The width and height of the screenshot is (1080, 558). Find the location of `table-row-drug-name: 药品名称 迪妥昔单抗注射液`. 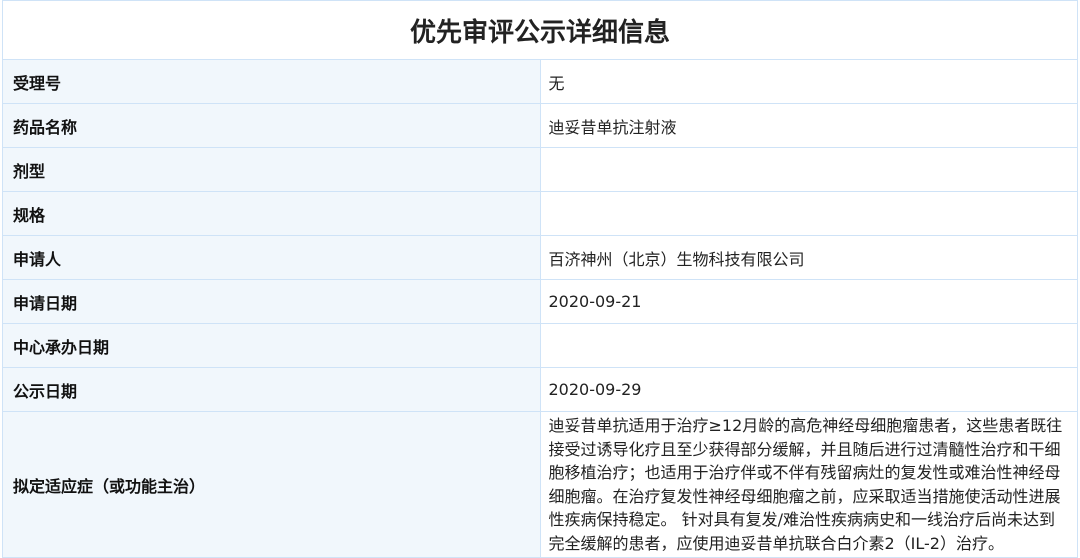

table-row-drug-name: 药品名称 迪妥昔单抗注射液 is located at coordinates (540, 125).